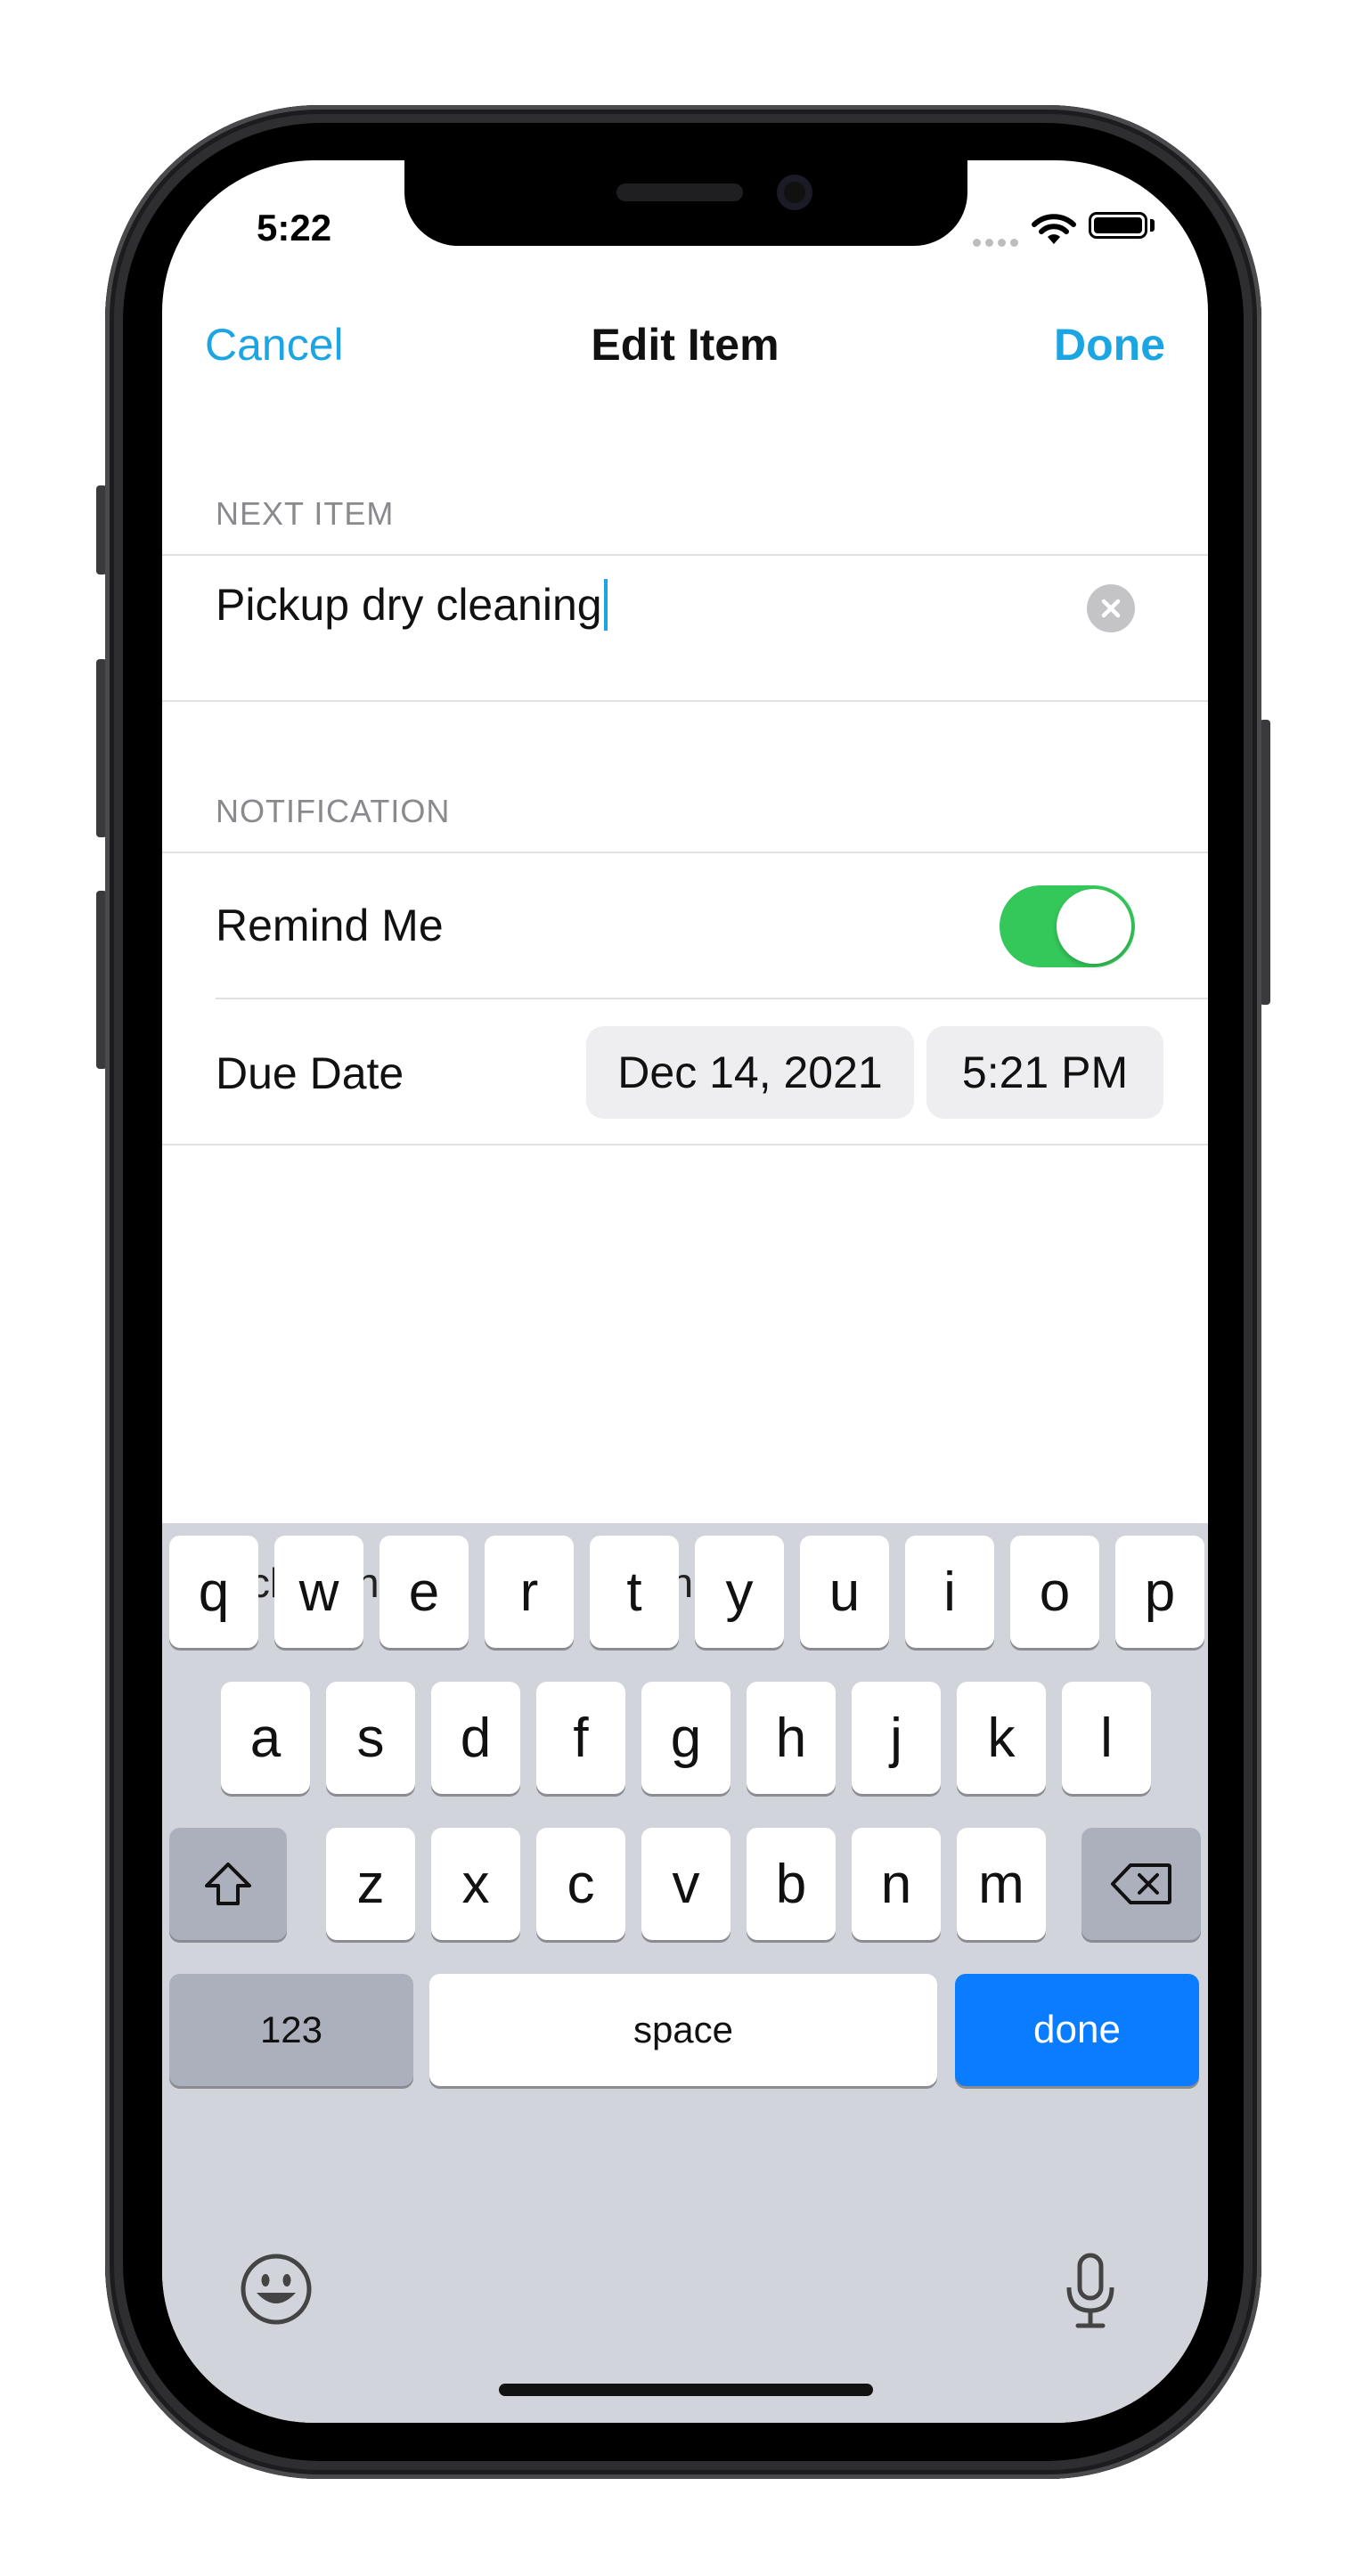 This screenshot has width=1363, height=2576. I want to click on cancel-button: Cancel, so click(275, 345).